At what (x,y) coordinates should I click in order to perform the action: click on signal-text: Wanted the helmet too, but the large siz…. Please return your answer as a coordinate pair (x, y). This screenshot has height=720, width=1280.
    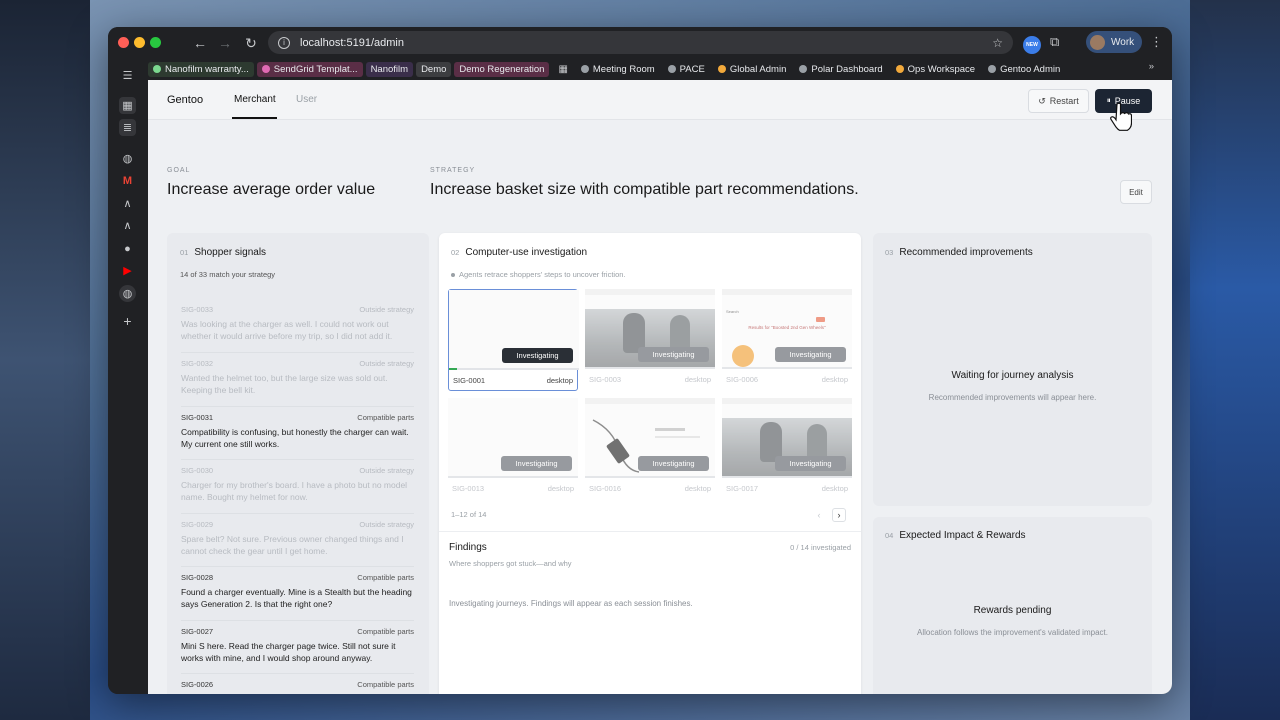
    Looking at the image, I should click on (284, 384).